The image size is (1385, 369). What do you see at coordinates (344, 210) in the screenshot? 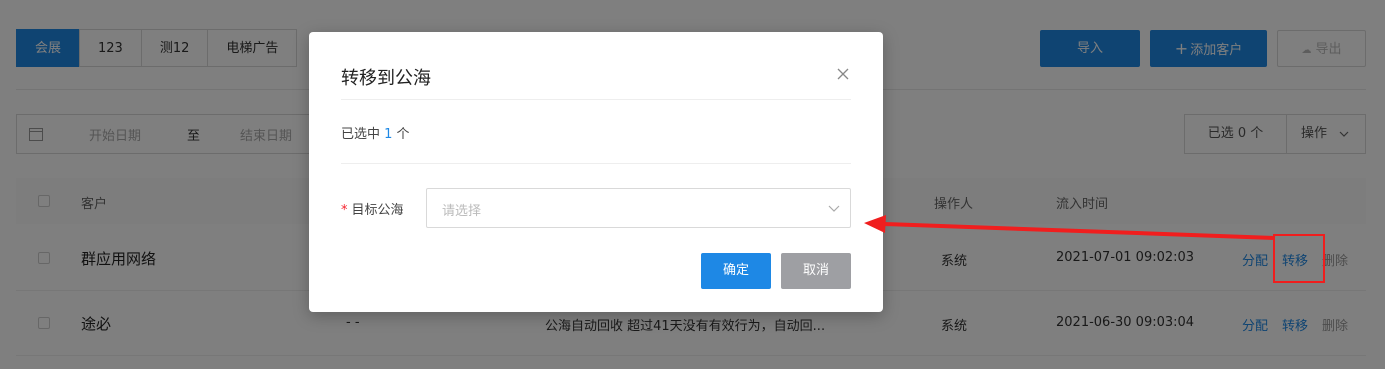
I see `required-mark: *` at bounding box center [344, 210].